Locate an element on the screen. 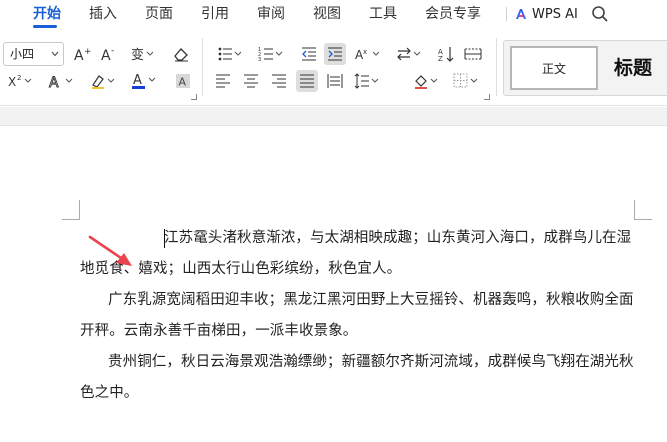 The height and width of the screenshot is (442, 667). wps-ai-label: WPS AI is located at coordinates (555, 14).